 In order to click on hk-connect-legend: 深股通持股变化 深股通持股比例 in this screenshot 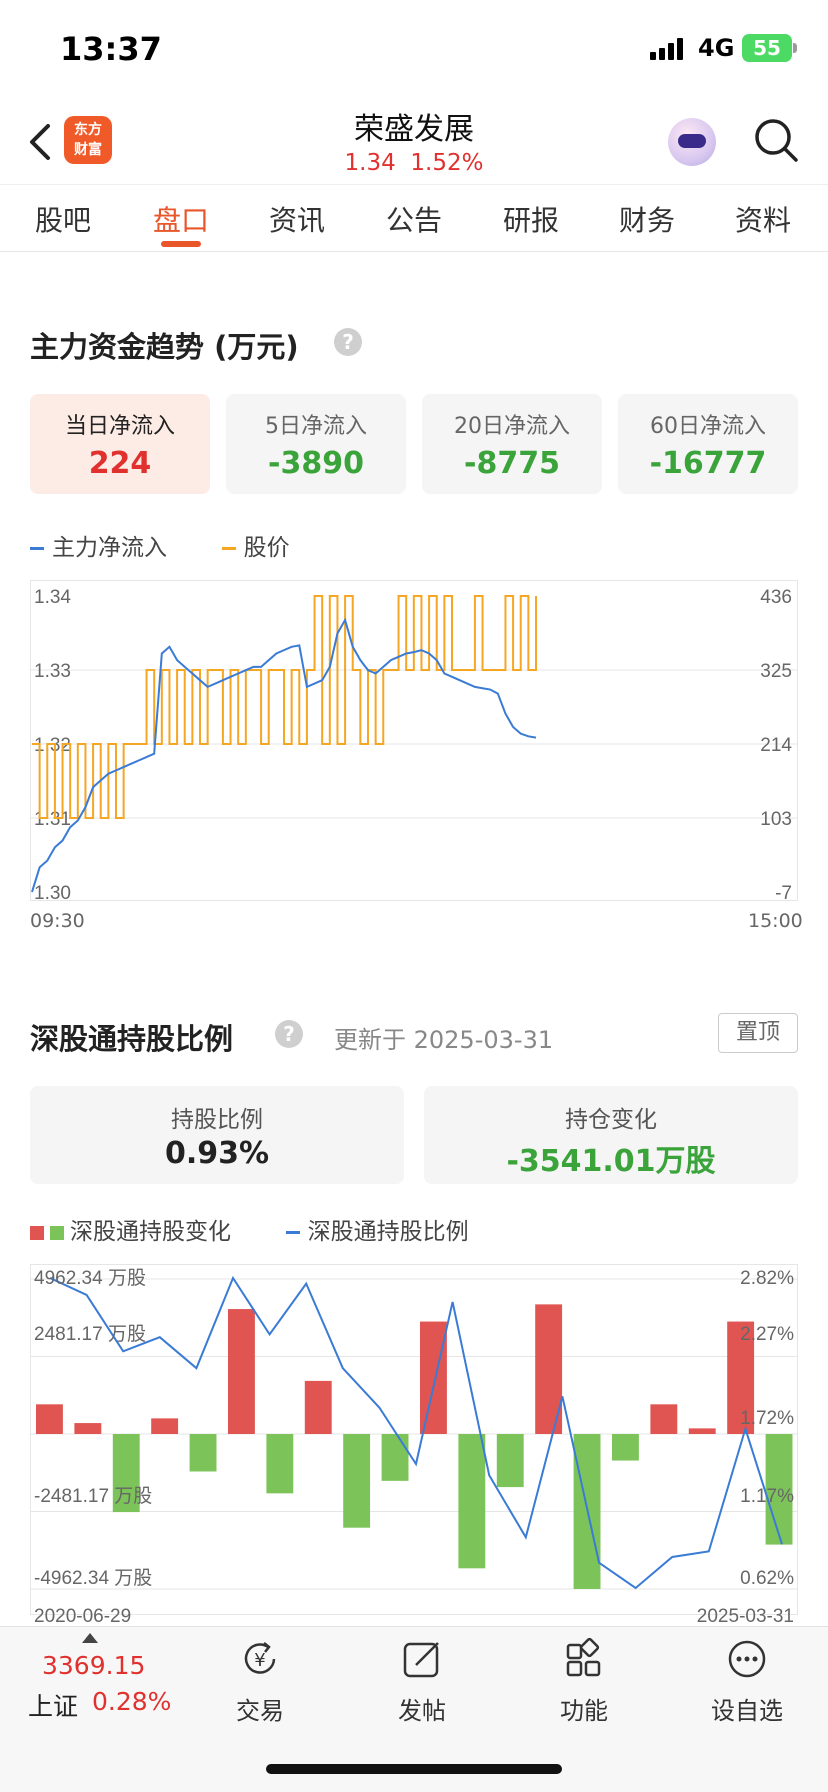, I will do `click(249, 1229)`.